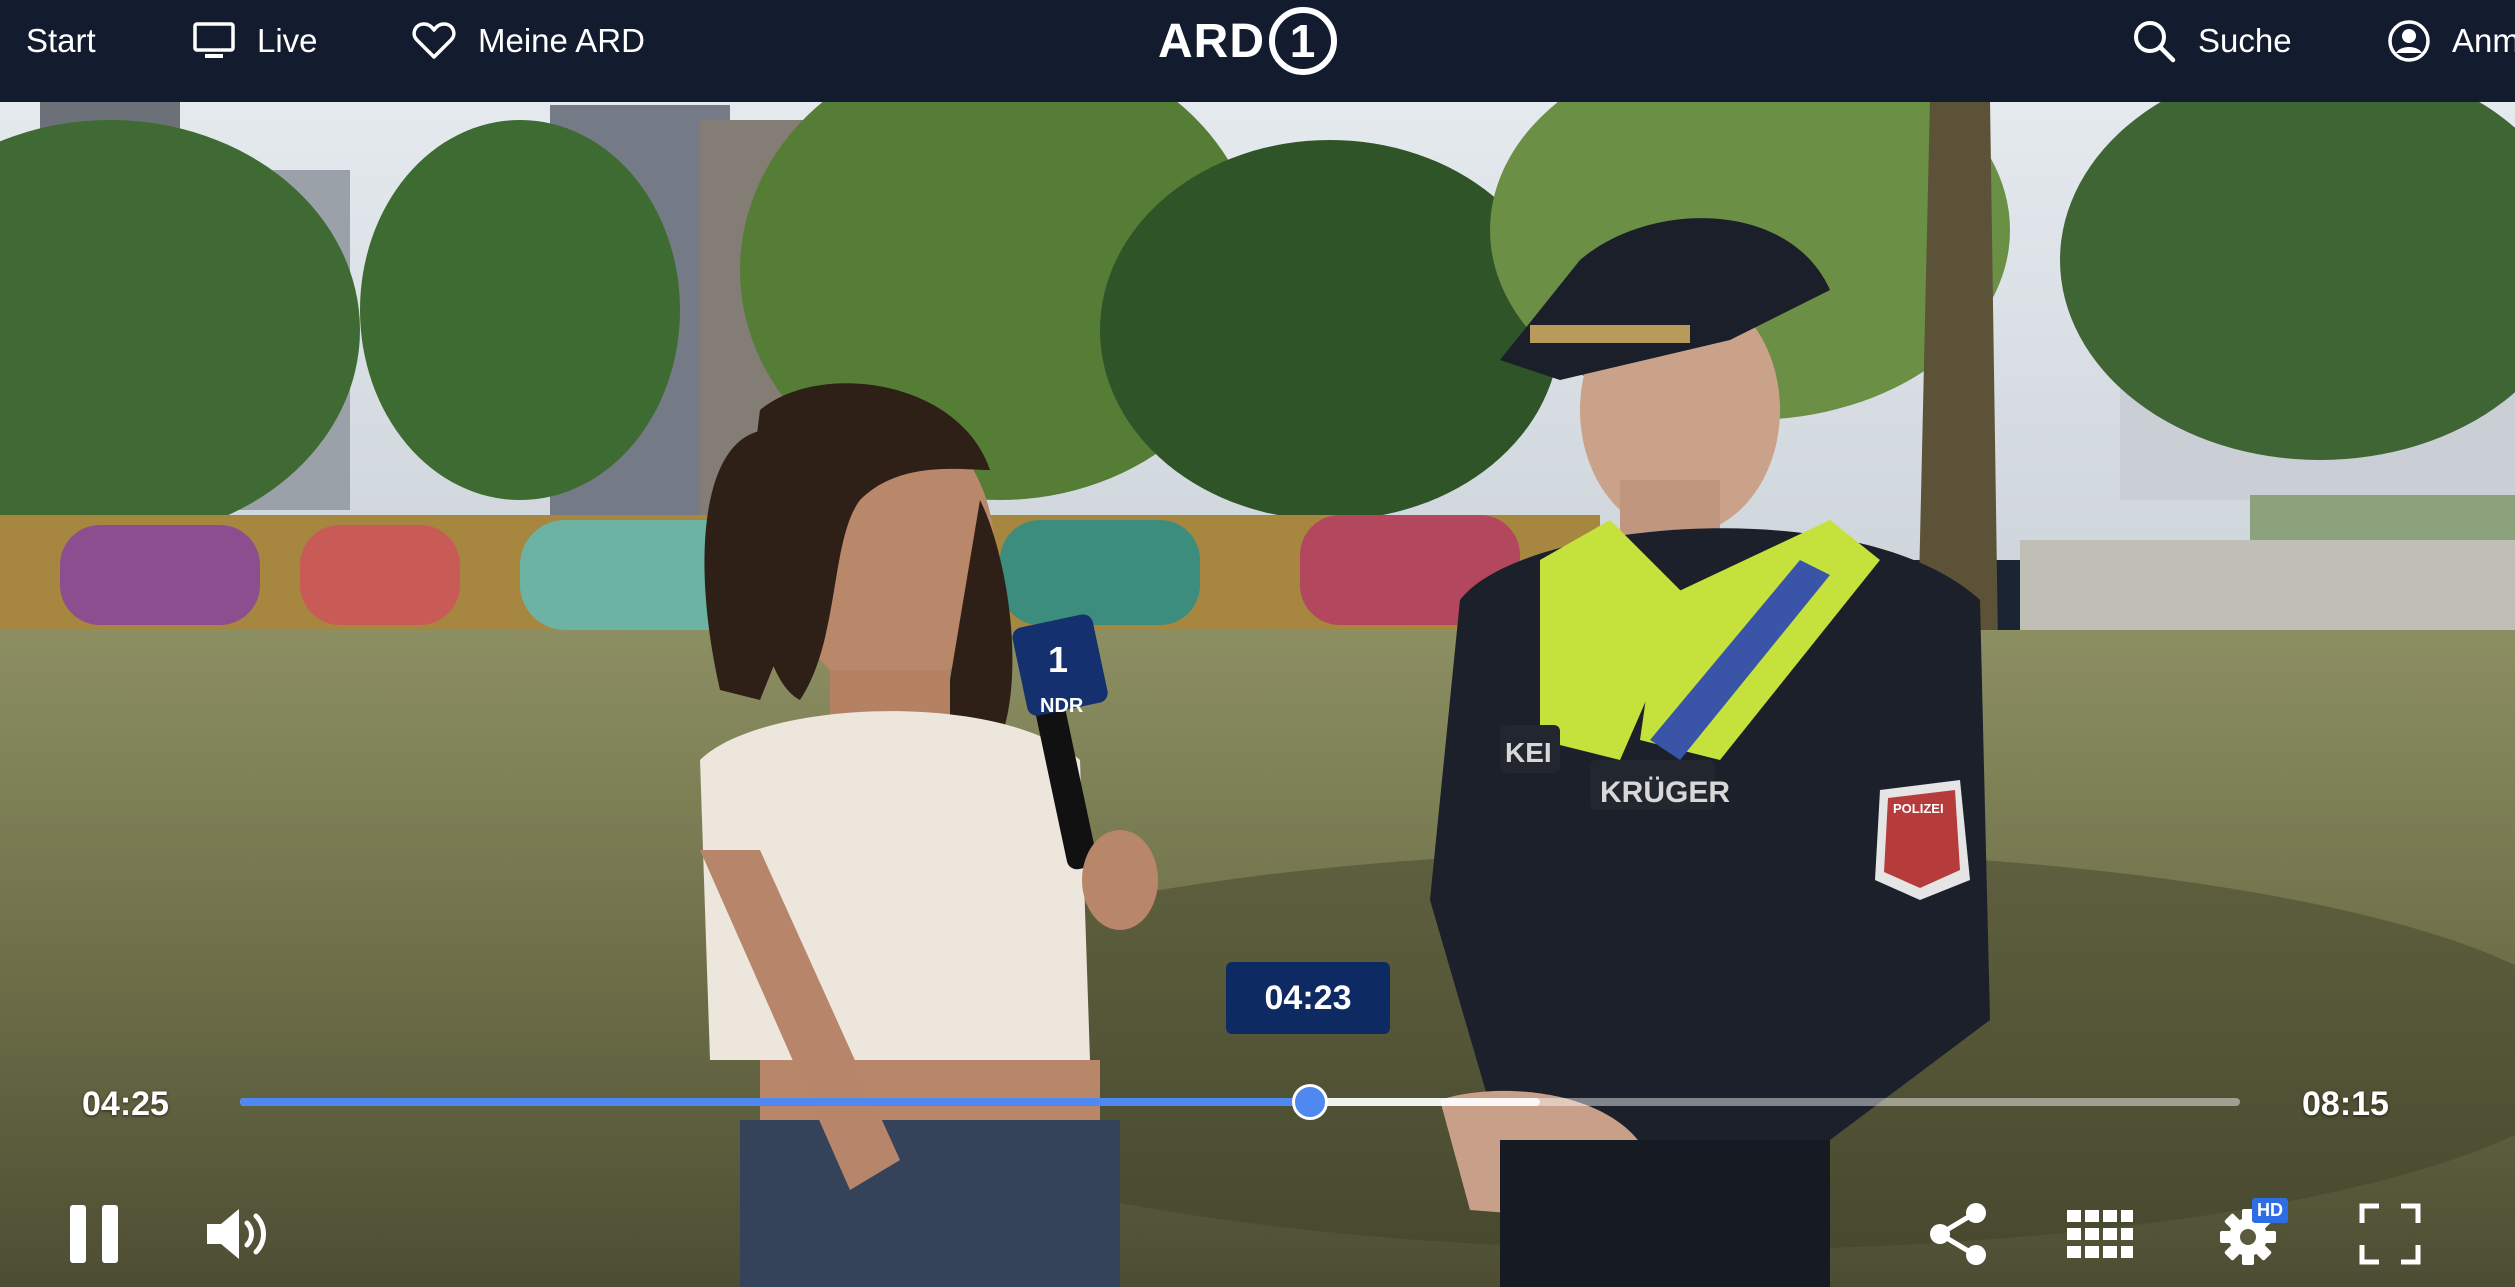  What do you see at coordinates (1062, 706) in the screenshot?
I see `mic-label-text: NDR` at bounding box center [1062, 706].